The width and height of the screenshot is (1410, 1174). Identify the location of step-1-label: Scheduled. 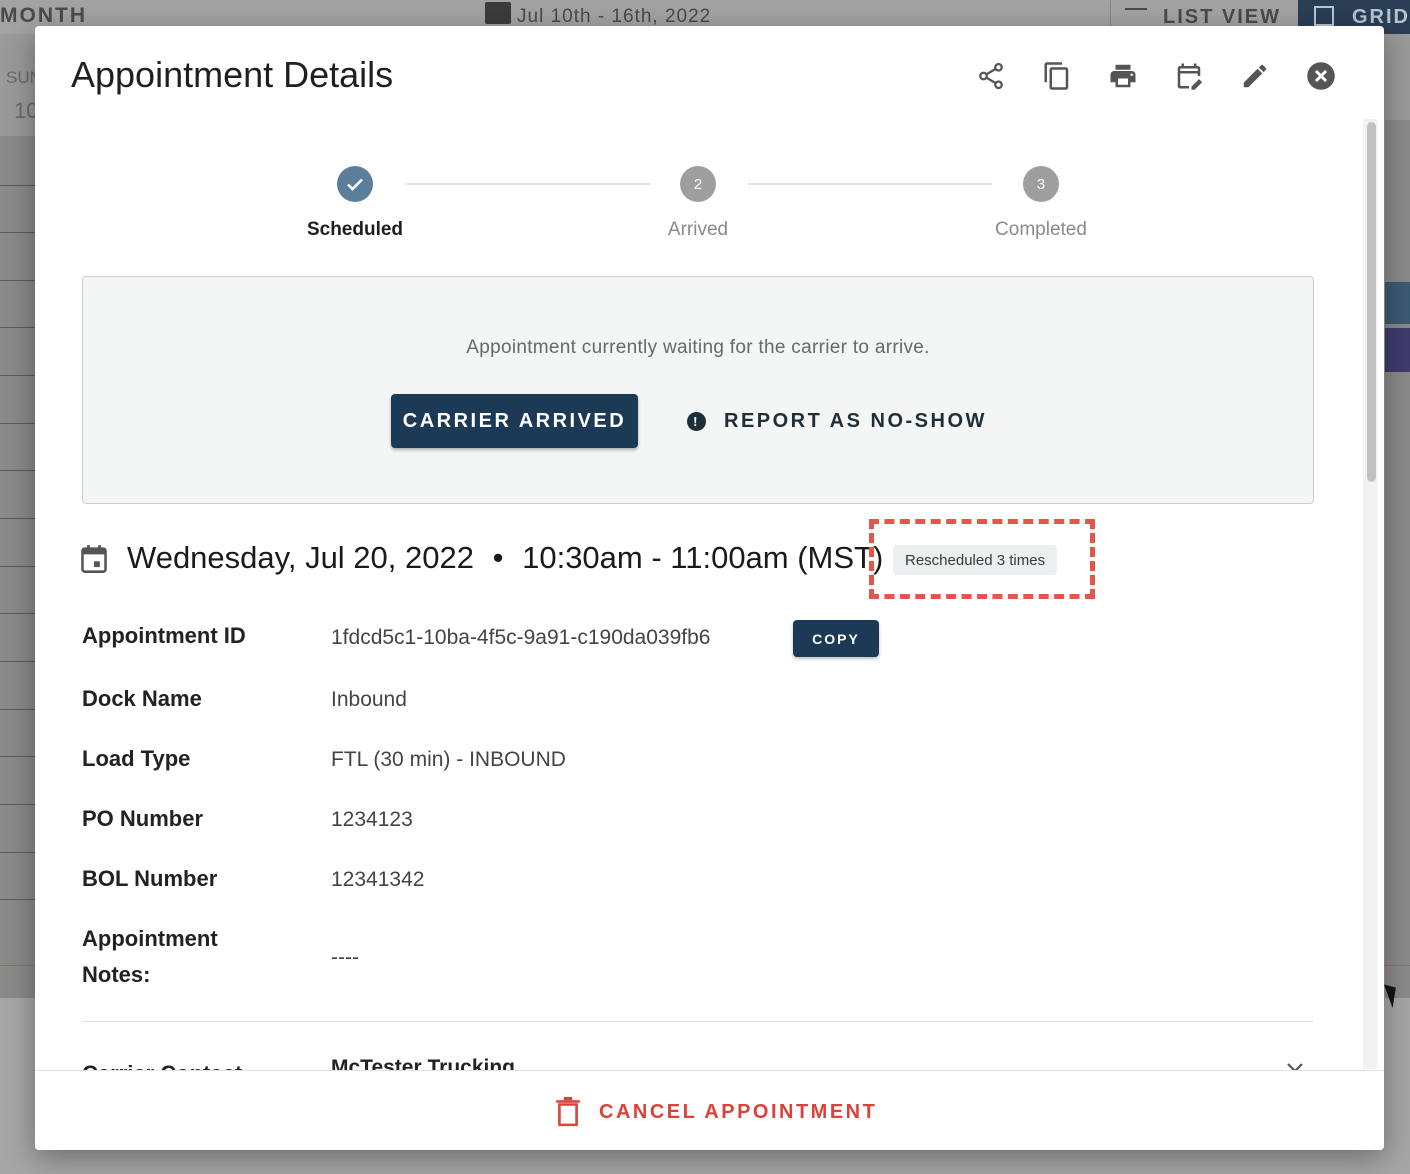
(355, 229).